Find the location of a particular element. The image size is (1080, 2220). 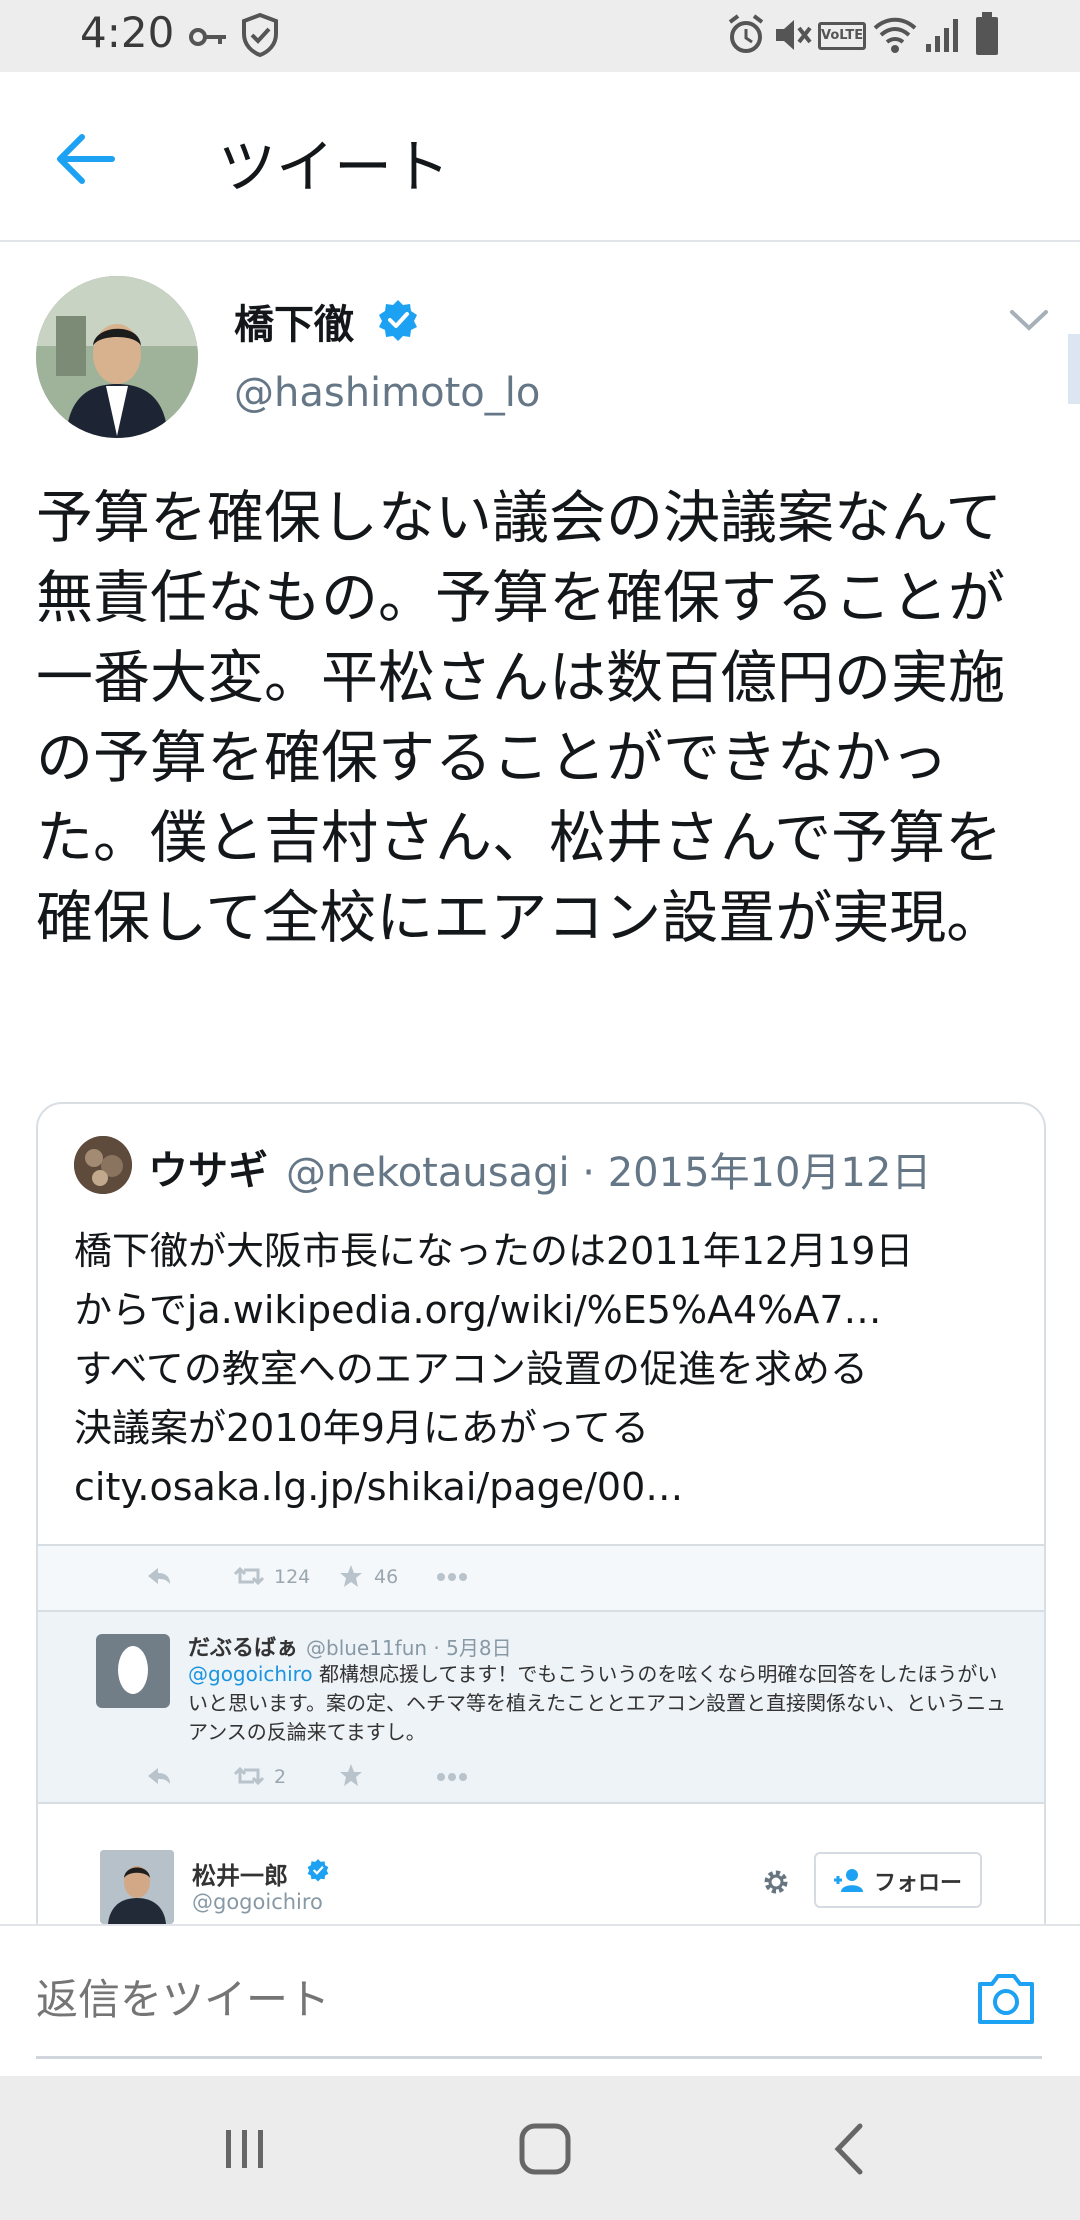

page-title: ツイート is located at coordinates (334, 167).